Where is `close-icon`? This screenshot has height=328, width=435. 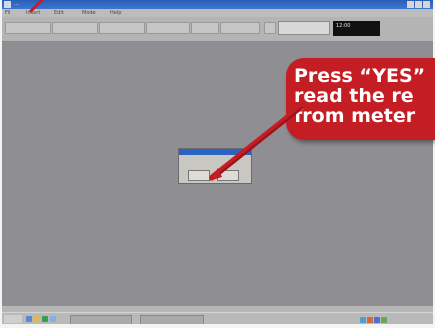 close-icon is located at coordinates (426, 4).